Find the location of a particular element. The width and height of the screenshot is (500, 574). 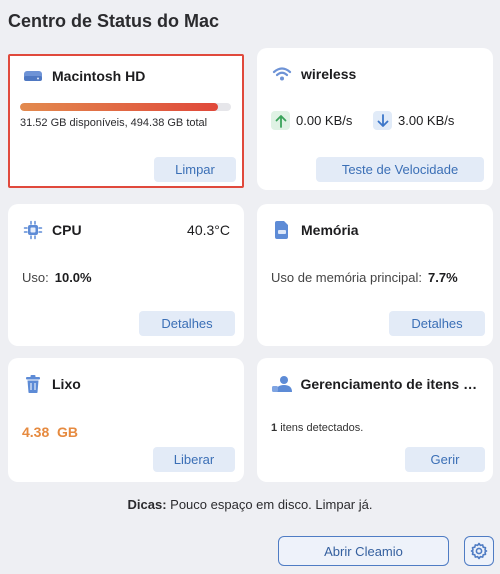

items-count: 1 is located at coordinates (274, 428).